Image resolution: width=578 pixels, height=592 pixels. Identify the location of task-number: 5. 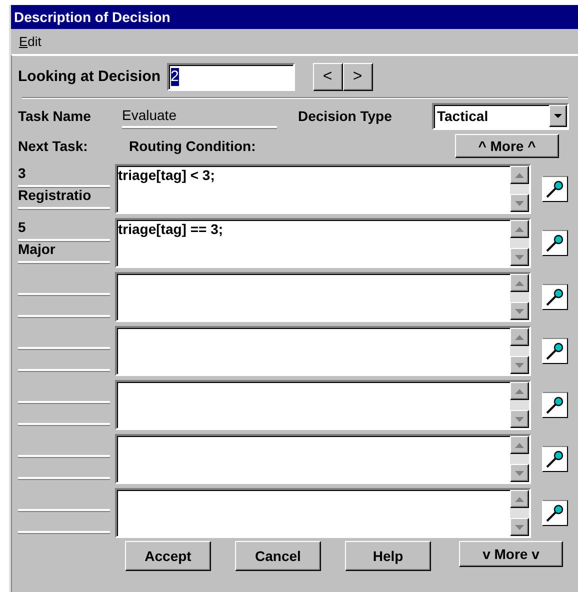
(22, 227).